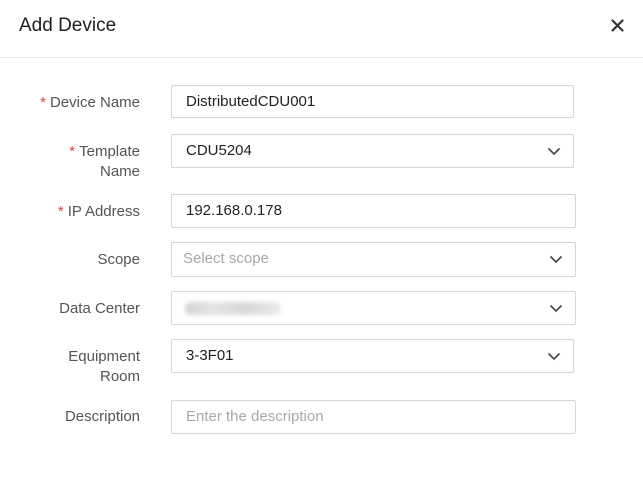 The width and height of the screenshot is (643, 479). Describe the element at coordinates (373, 211) in the screenshot. I see `ip-address-input: 192.168.0.178` at that location.